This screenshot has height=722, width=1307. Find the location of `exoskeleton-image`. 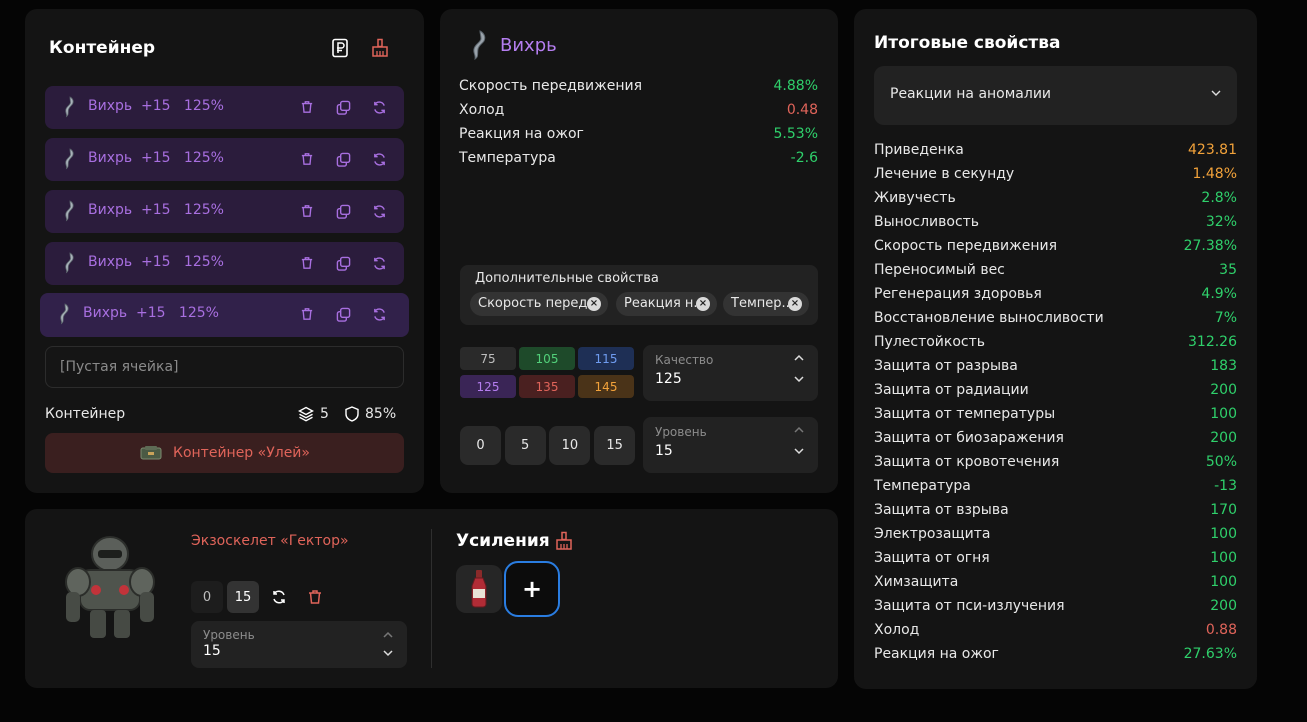

exoskeleton-image is located at coordinates (110, 587).